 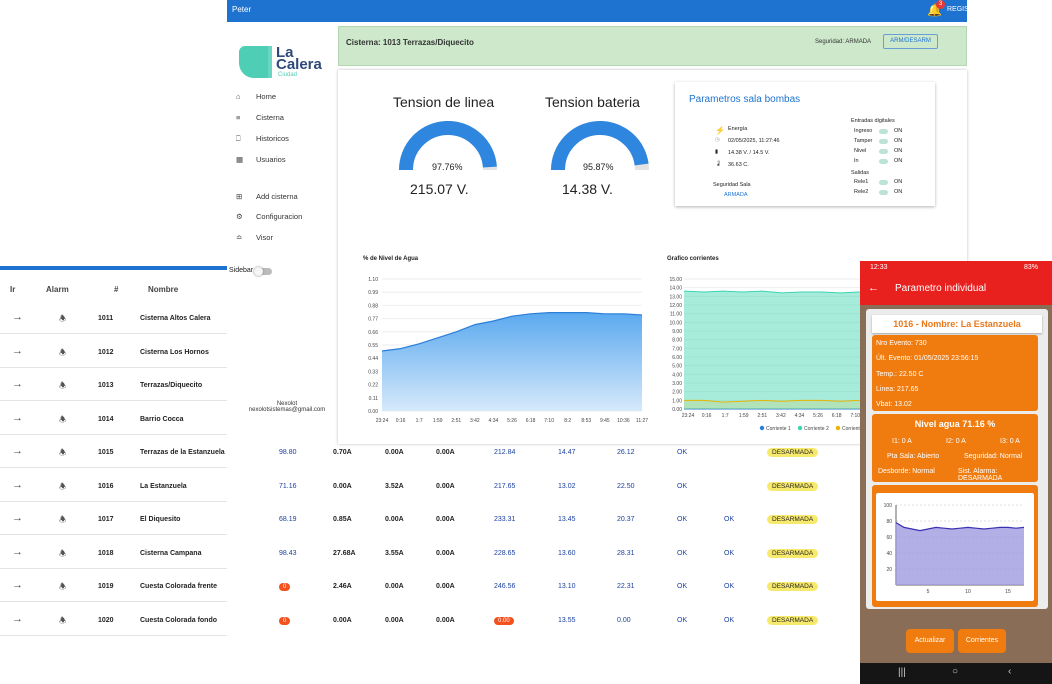 What do you see at coordinates (288, 553) in the screenshot?
I see `cell-nivel: 98.43` at bounding box center [288, 553].